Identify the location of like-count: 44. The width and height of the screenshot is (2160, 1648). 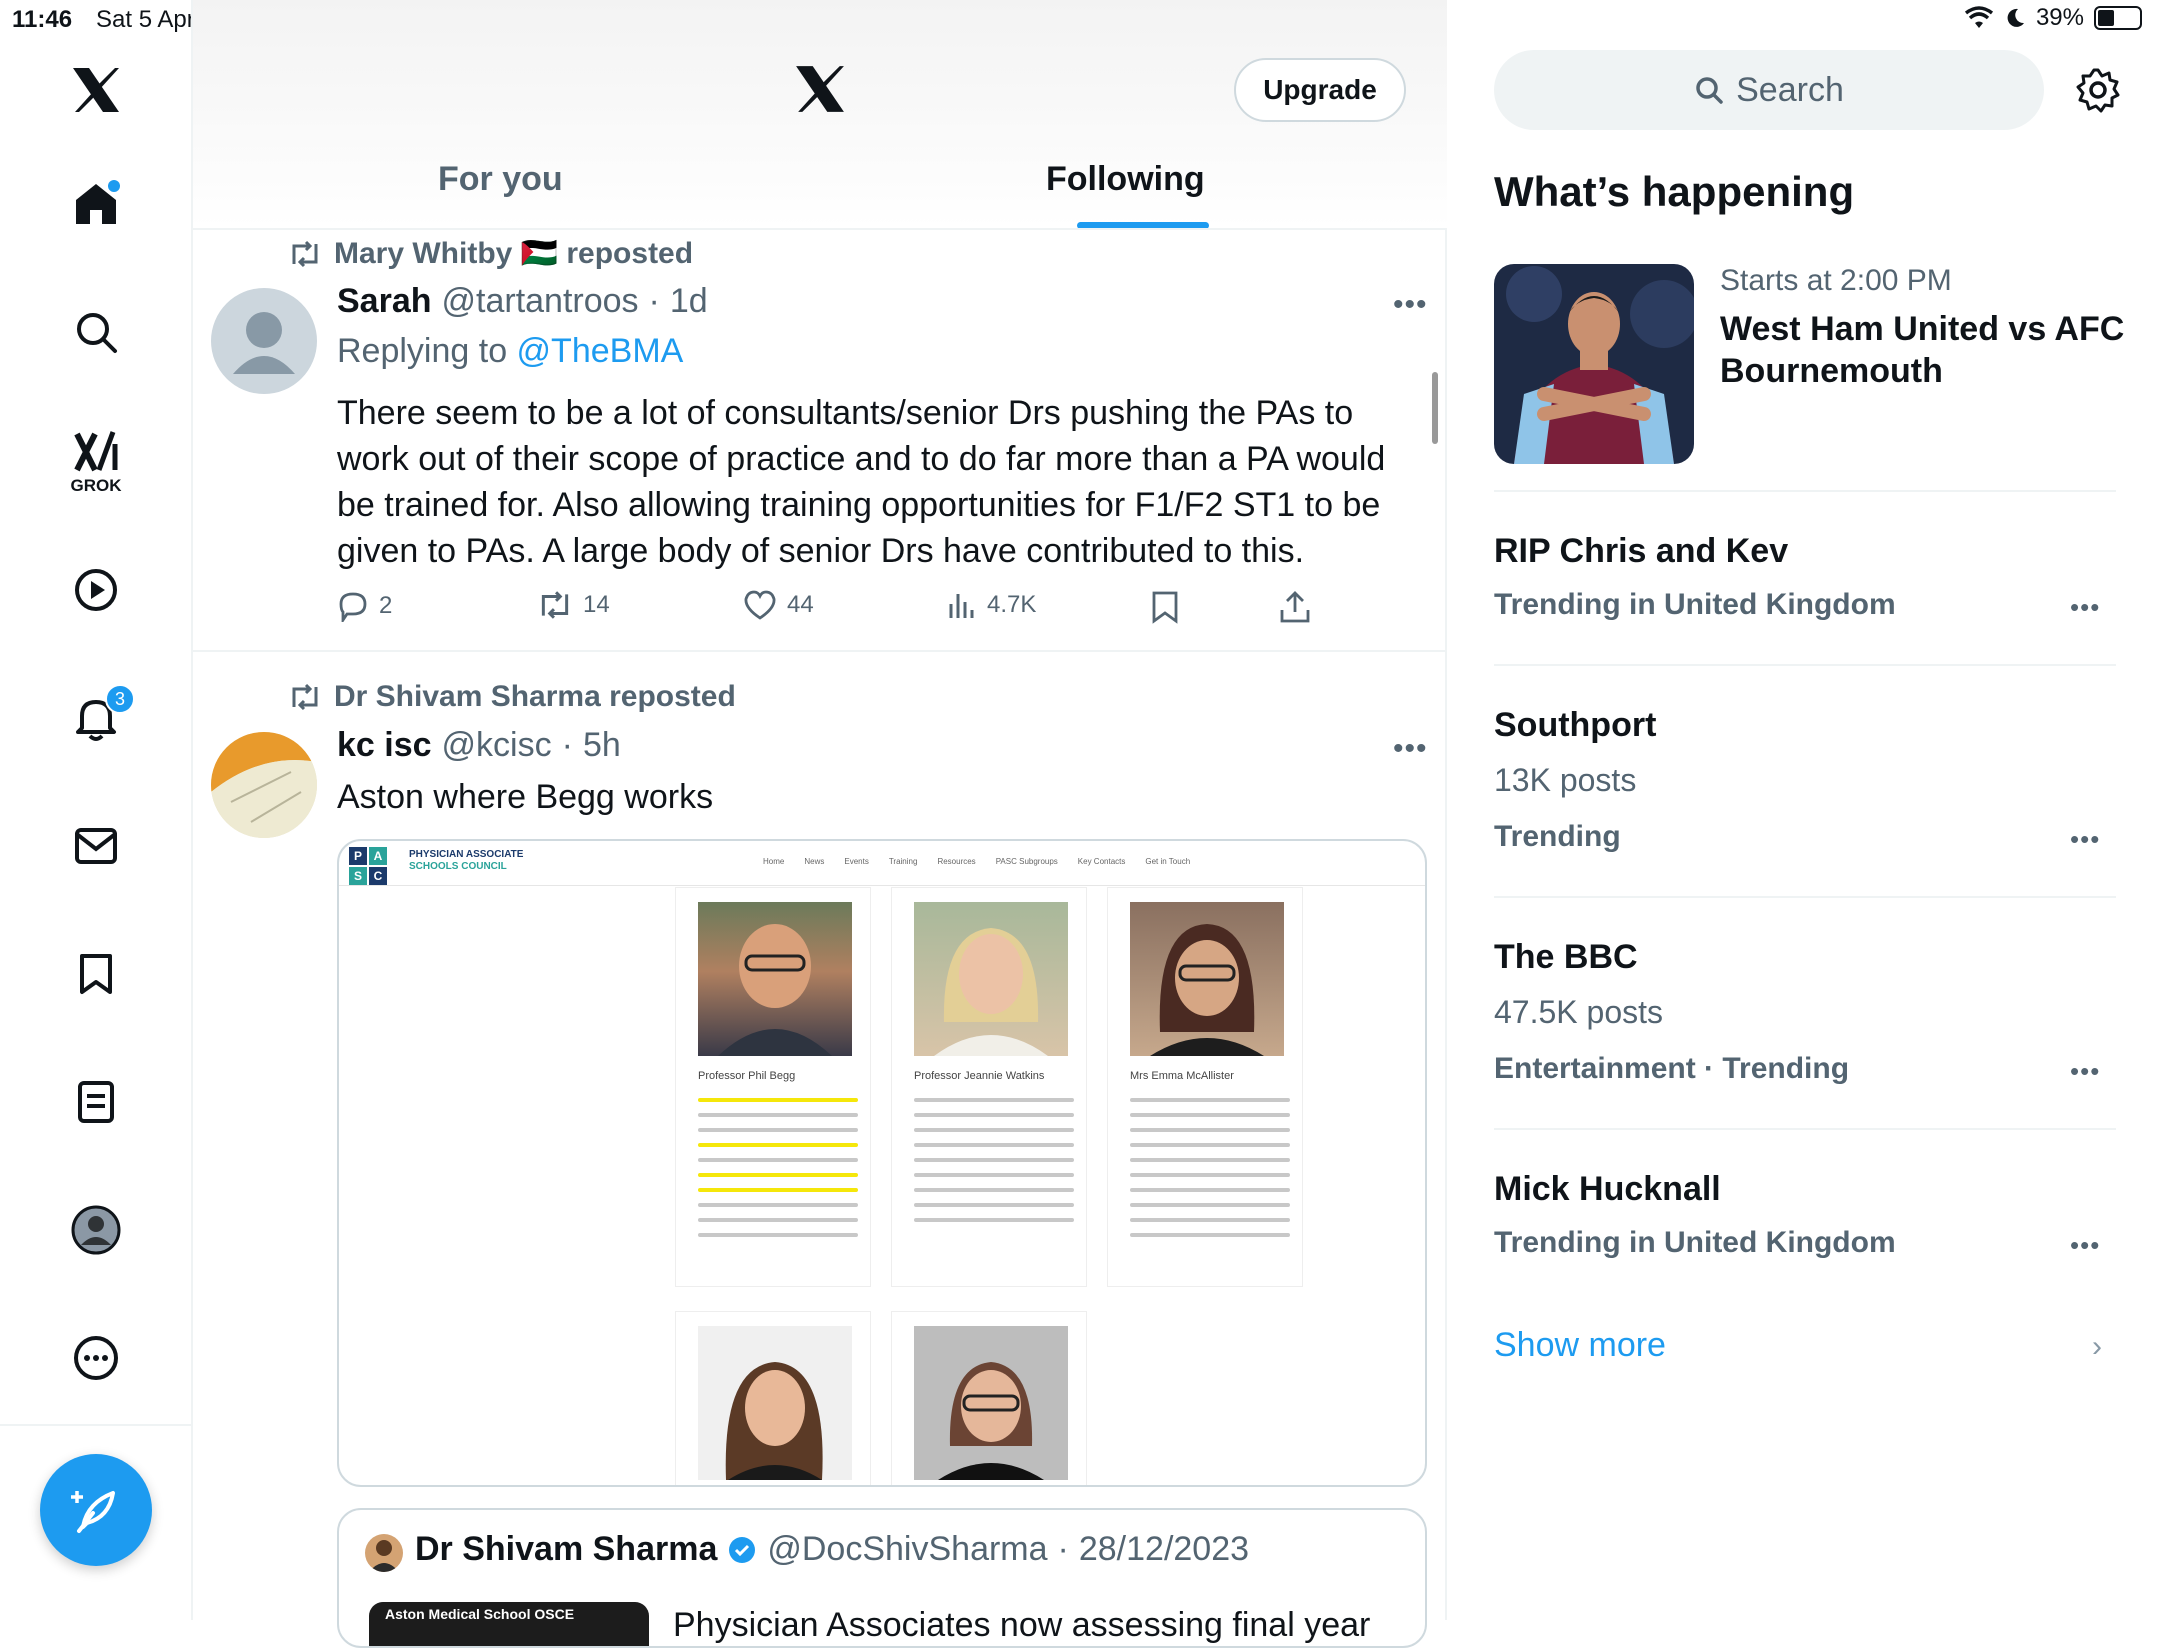
(800, 604).